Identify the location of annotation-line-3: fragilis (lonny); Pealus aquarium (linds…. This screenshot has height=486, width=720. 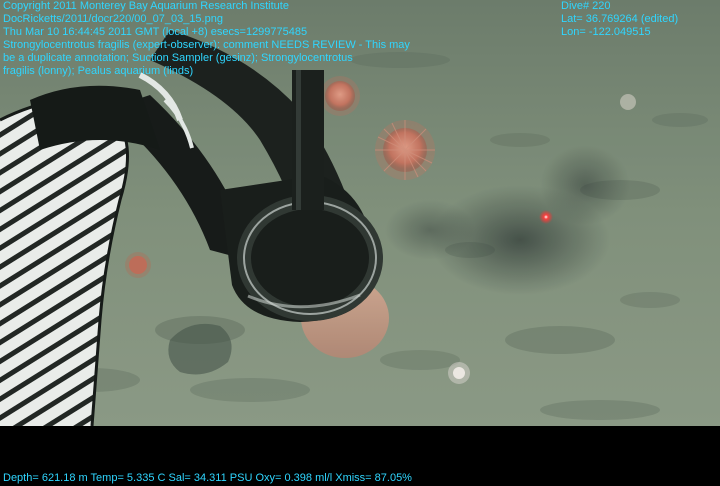
(98, 71).